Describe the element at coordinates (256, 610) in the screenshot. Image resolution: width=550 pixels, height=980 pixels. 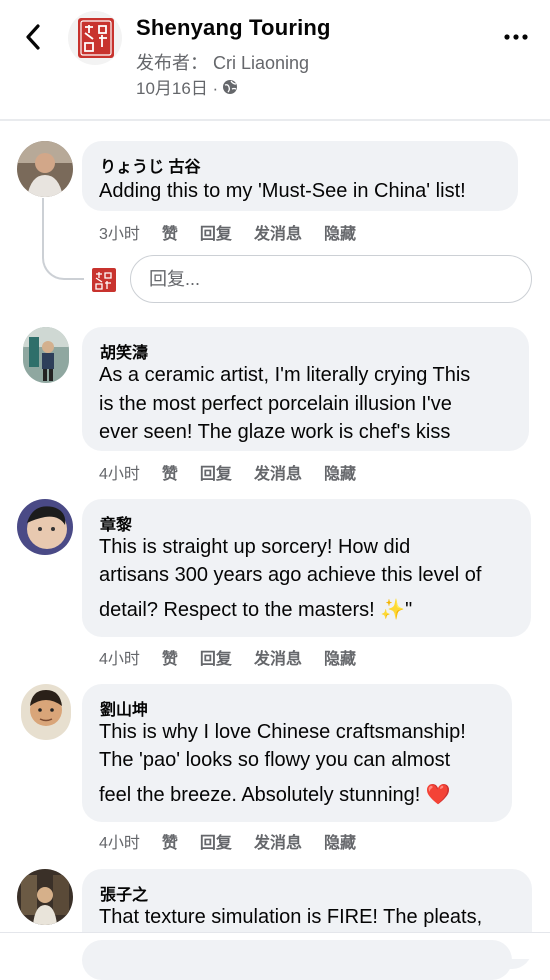
I see `comment-text: detail? Respect to the masters! ✨"` at that location.